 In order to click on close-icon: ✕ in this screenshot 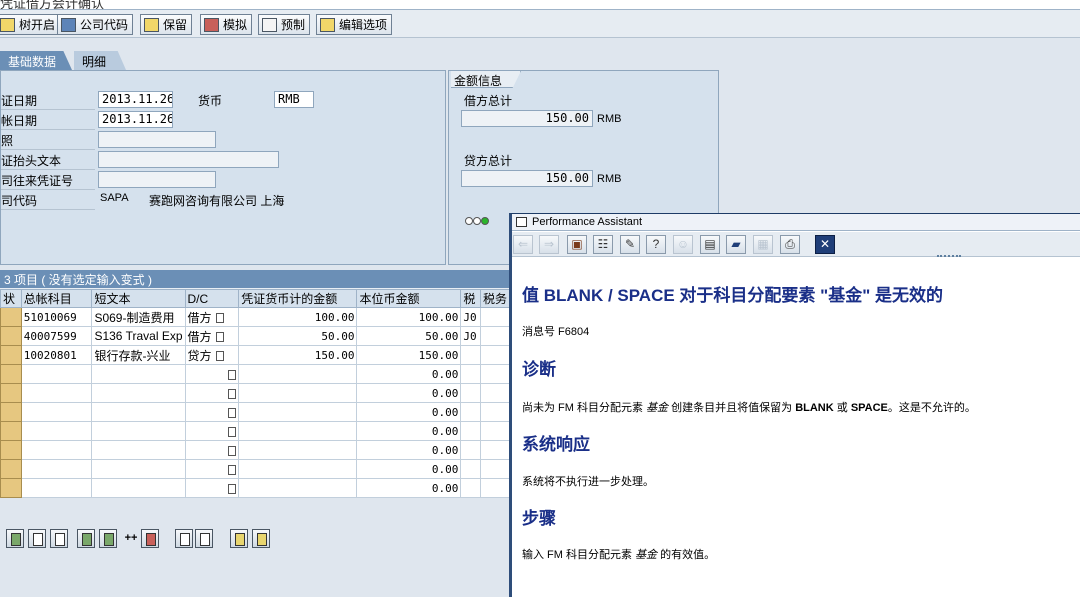, I will do `click(825, 244)`.